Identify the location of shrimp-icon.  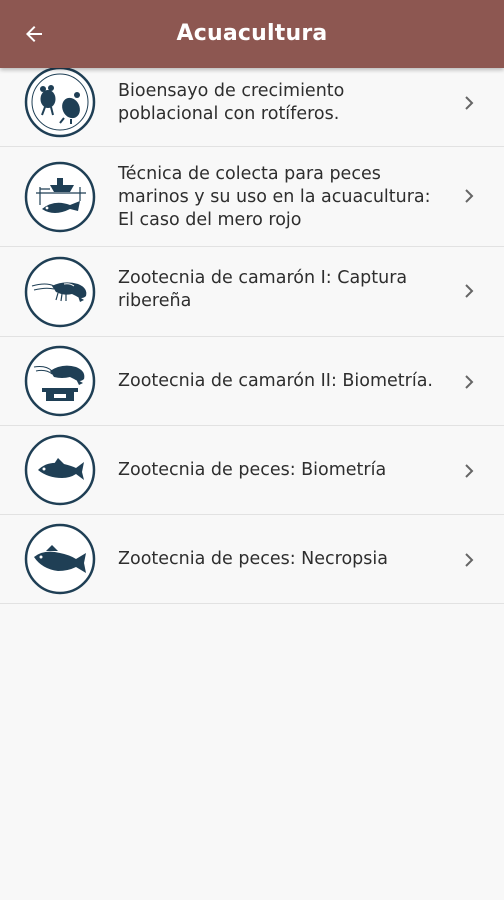
(60, 292).